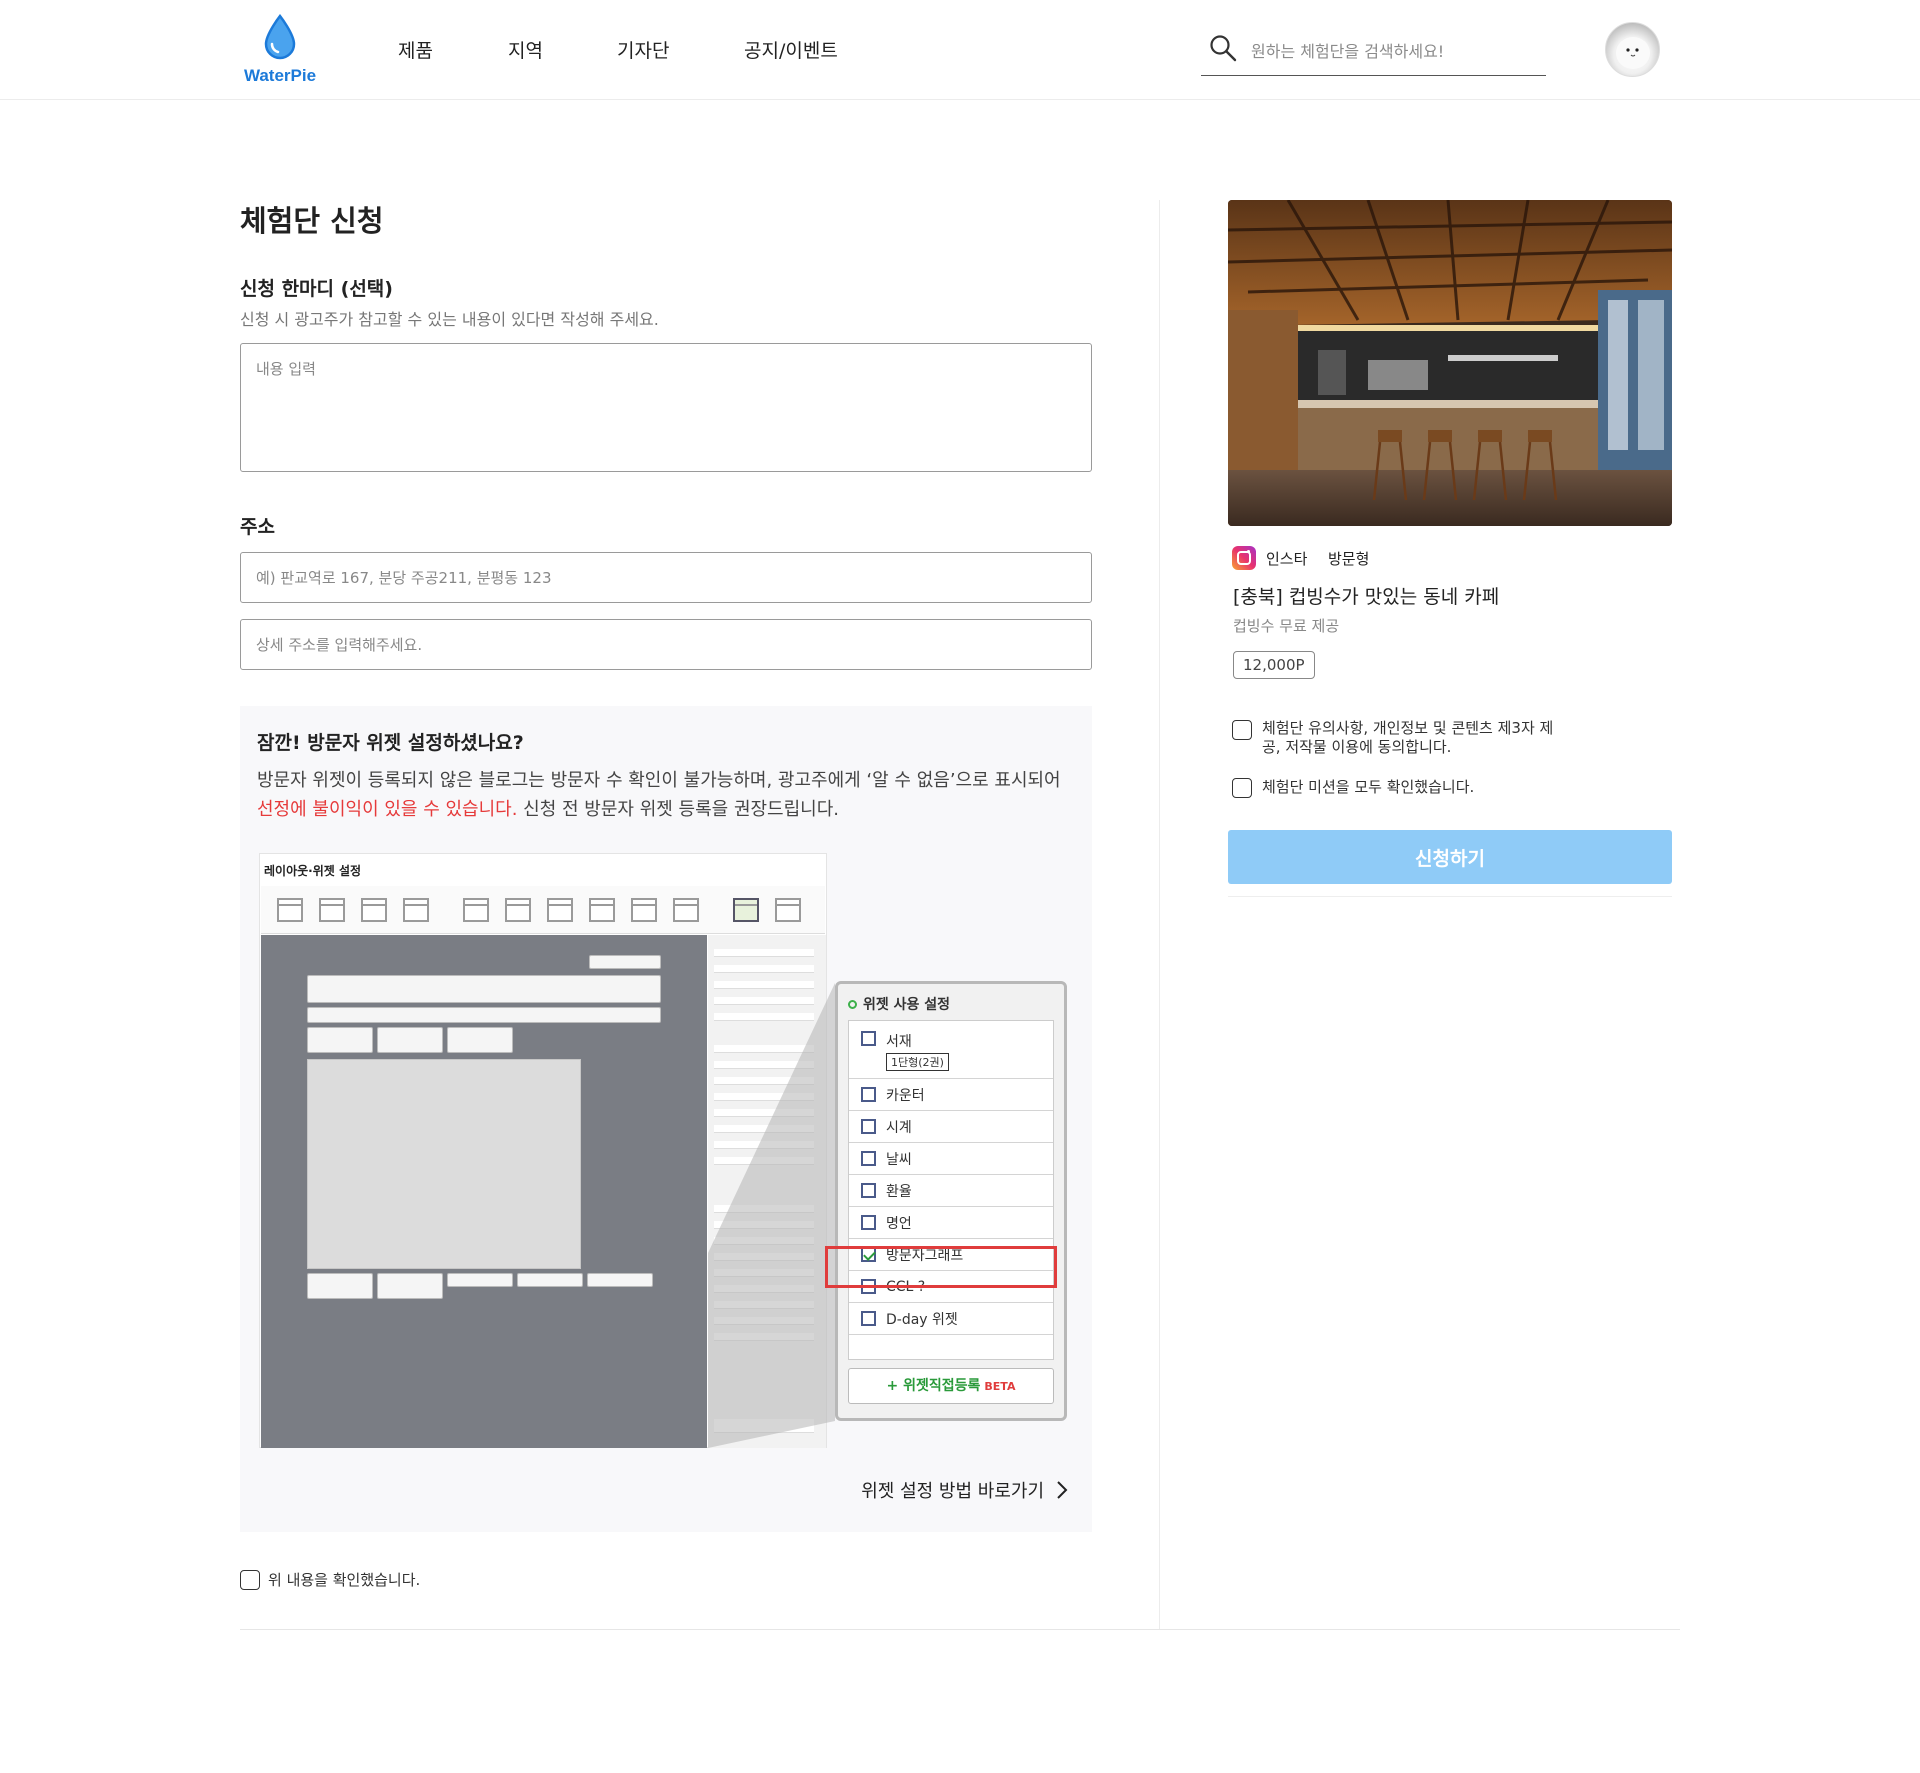  What do you see at coordinates (917, 1062) in the screenshot?
I see `widget-select: 1단형(2권)` at bounding box center [917, 1062].